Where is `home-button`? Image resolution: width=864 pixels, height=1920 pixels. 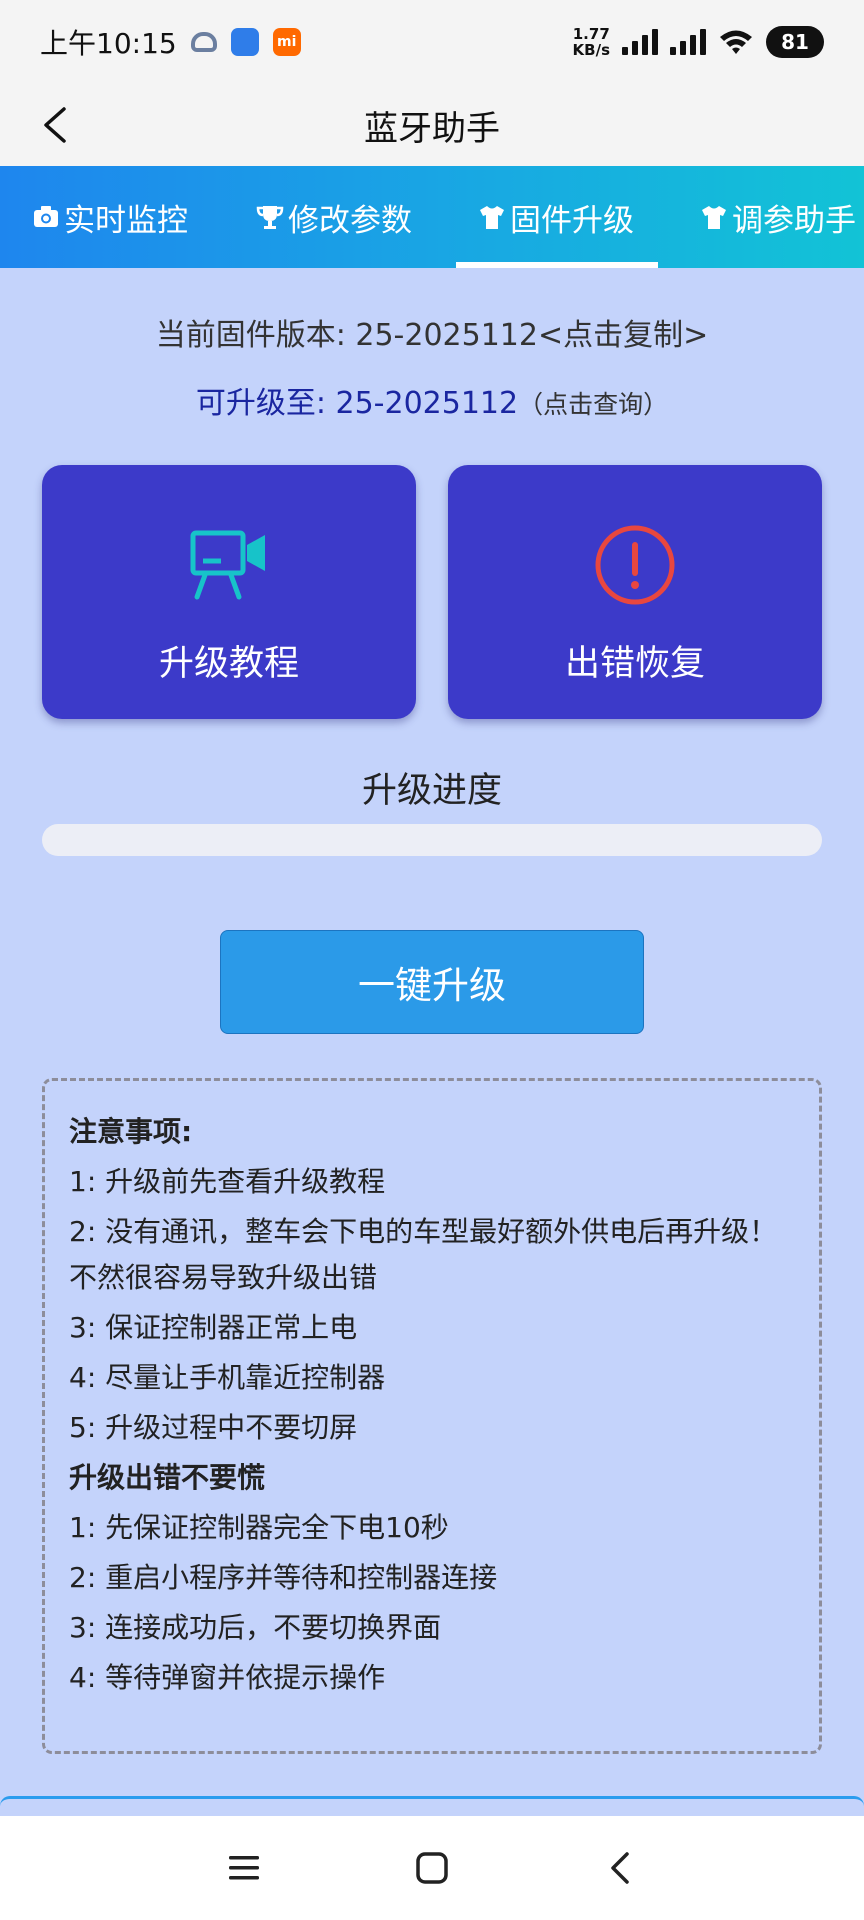 home-button is located at coordinates (432, 1868).